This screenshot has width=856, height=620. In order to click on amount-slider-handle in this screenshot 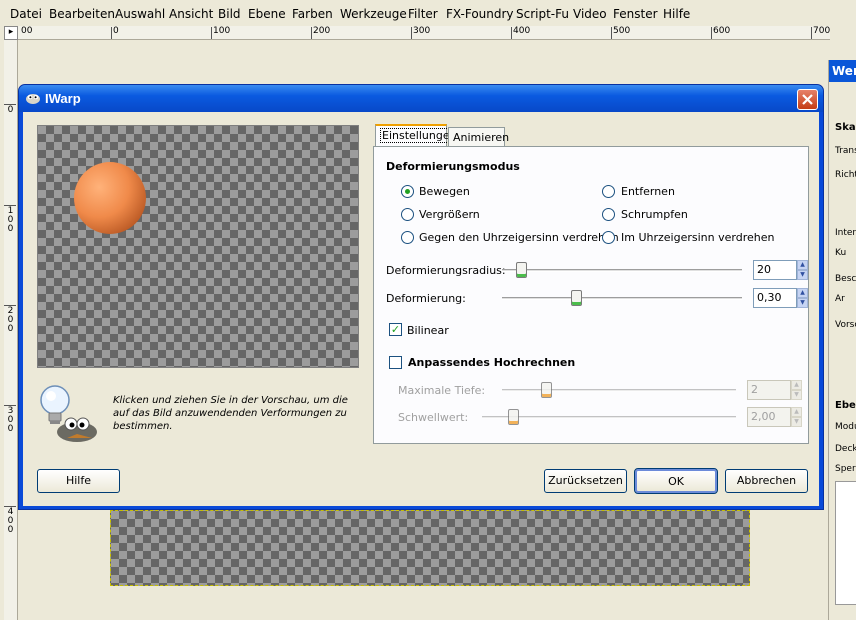, I will do `click(576, 298)`.